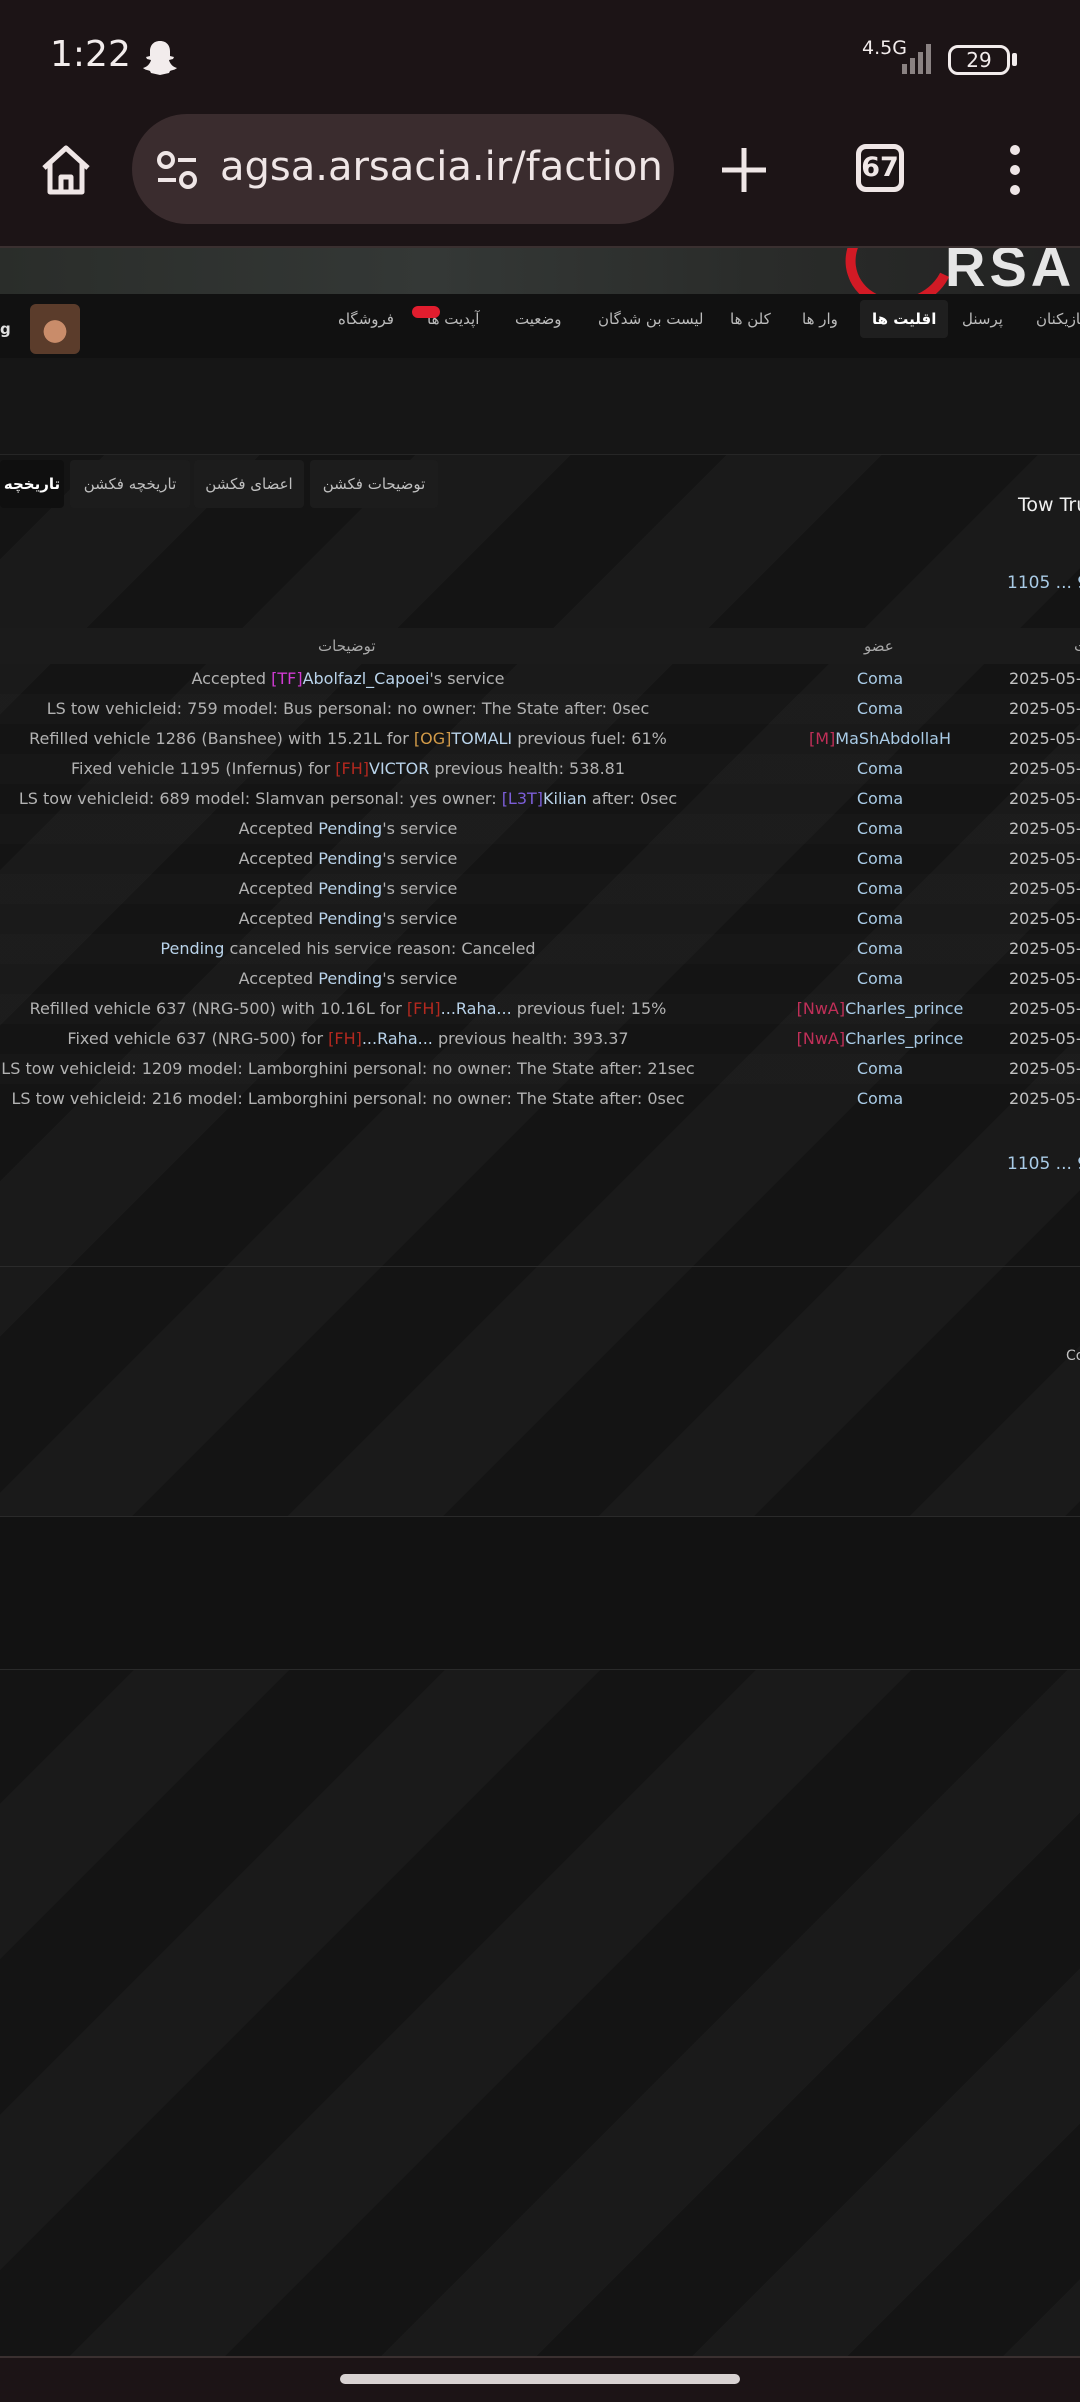  Describe the element at coordinates (32, 484) in the screenshot. I see `tab-history: تاریخچه` at that location.